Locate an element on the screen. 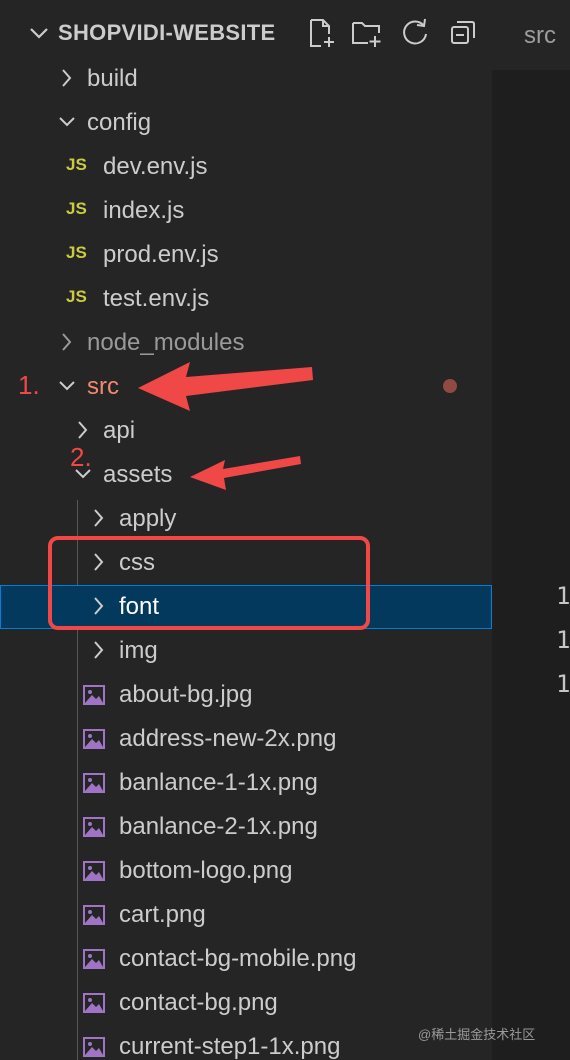 The image size is (570, 1060). annotation-step-1: 1. is located at coordinates (29, 385).